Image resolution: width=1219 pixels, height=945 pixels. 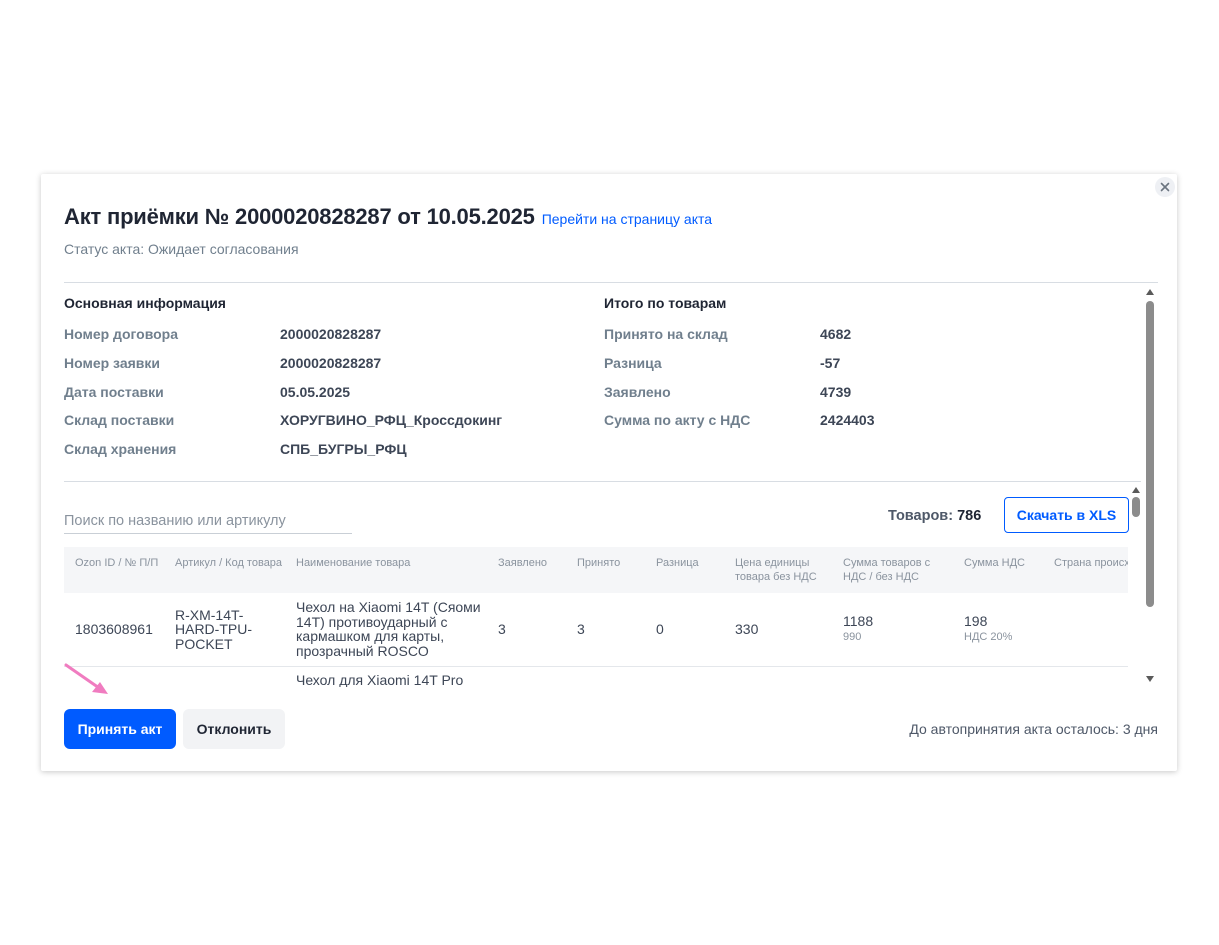 What do you see at coordinates (224, 630) in the screenshot?
I see `cell-article: R-XM-14T-HARD-TPU-POCKET` at bounding box center [224, 630].